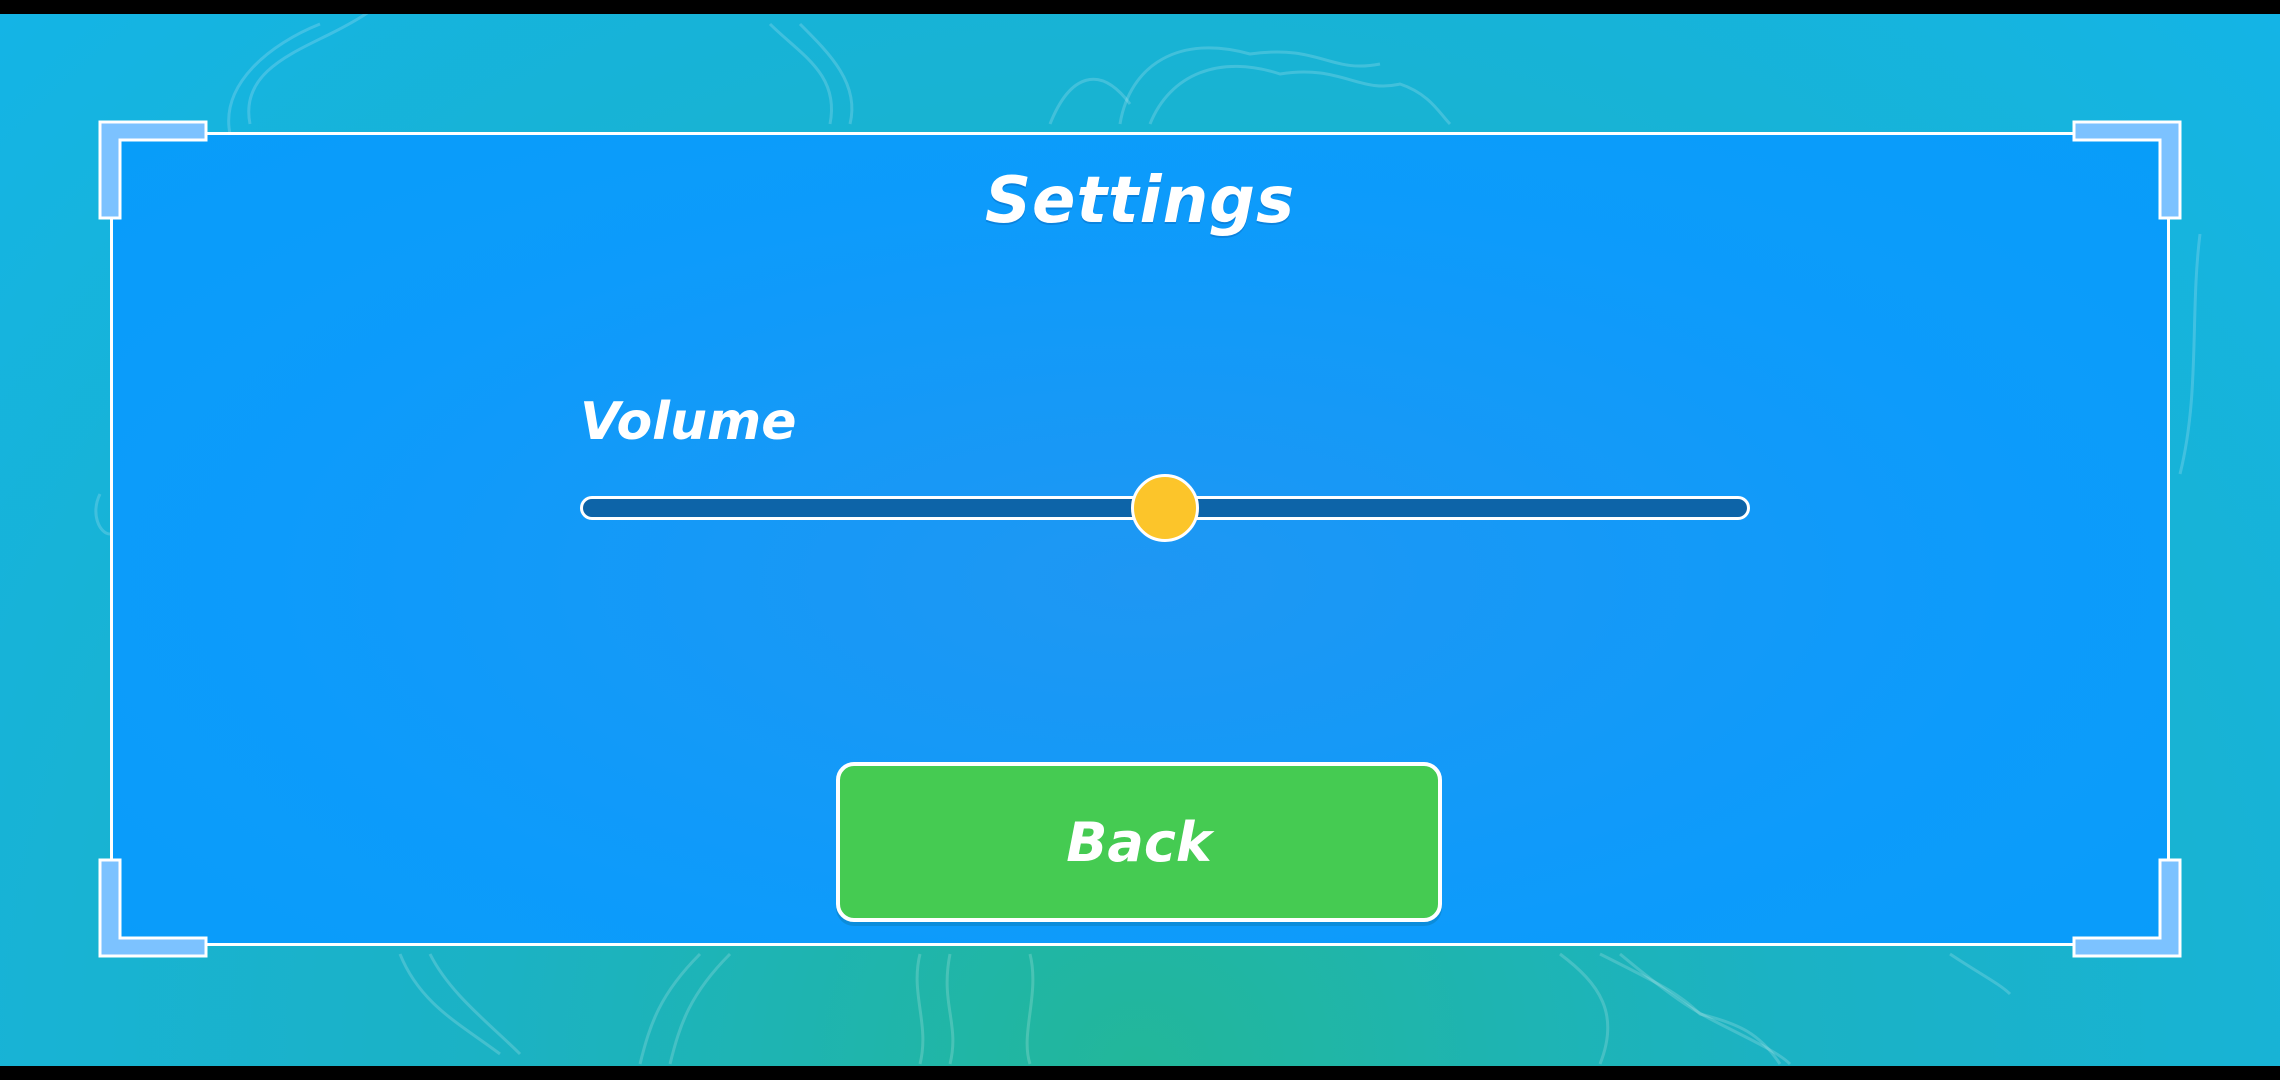 The width and height of the screenshot is (2280, 1080). What do you see at coordinates (688, 422) in the screenshot?
I see `volume-label: Volume` at bounding box center [688, 422].